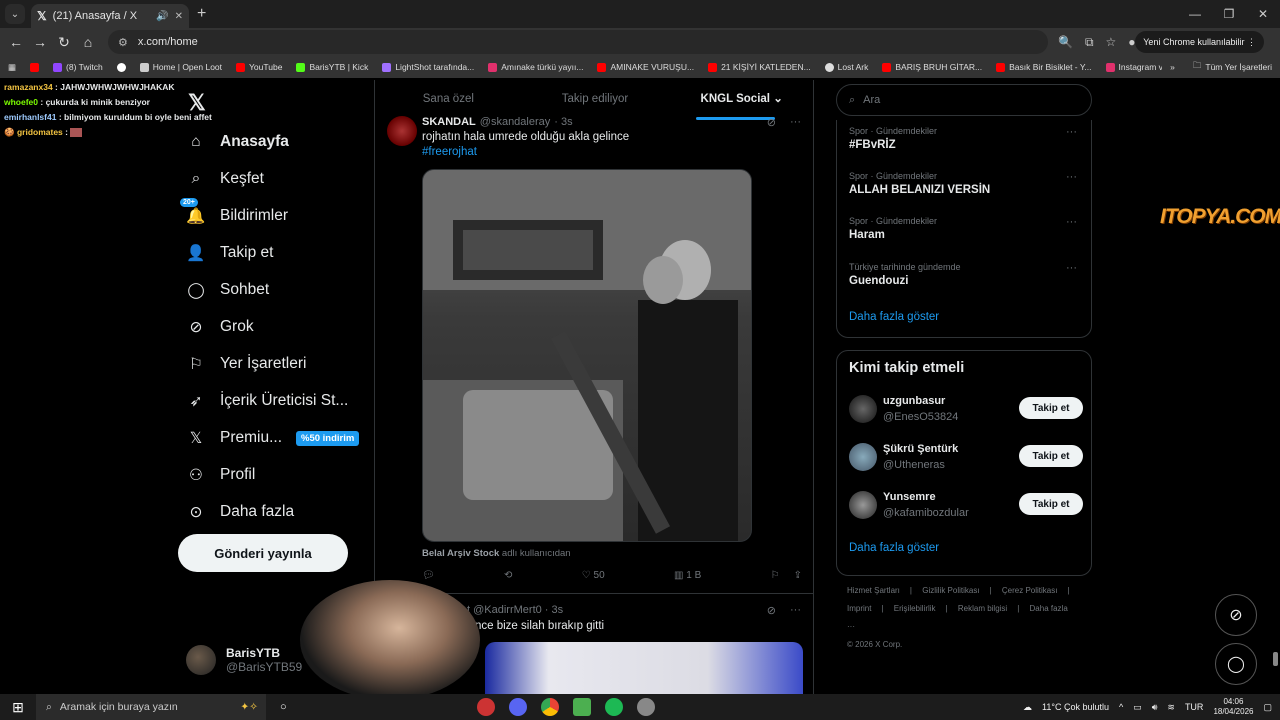  What do you see at coordinates (1275, 659) in the screenshot?
I see `page-scrollbar` at bounding box center [1275, 659].